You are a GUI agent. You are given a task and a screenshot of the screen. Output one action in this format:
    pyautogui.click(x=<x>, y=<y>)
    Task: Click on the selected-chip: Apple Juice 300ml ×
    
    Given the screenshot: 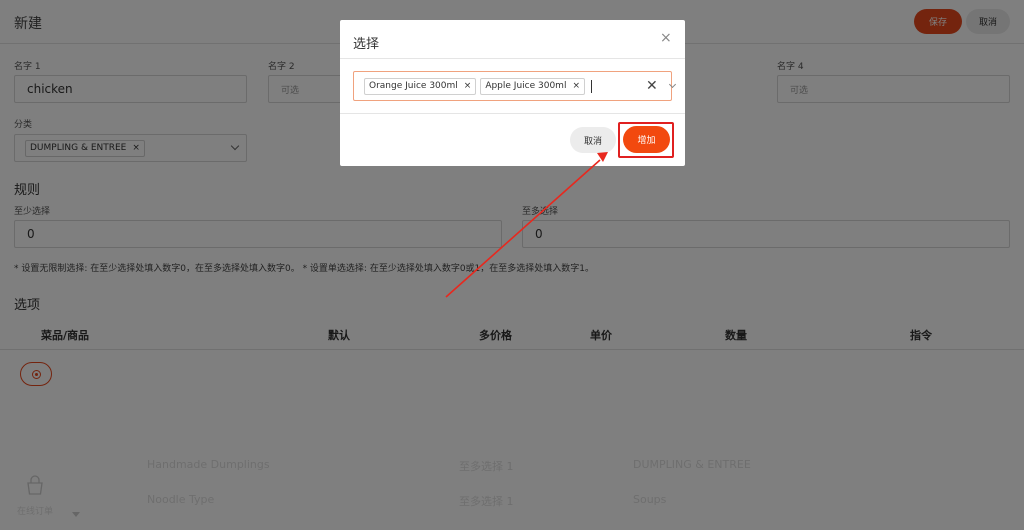 What is the action you would take?
    pyautogui.click(x=532, y=86)
    